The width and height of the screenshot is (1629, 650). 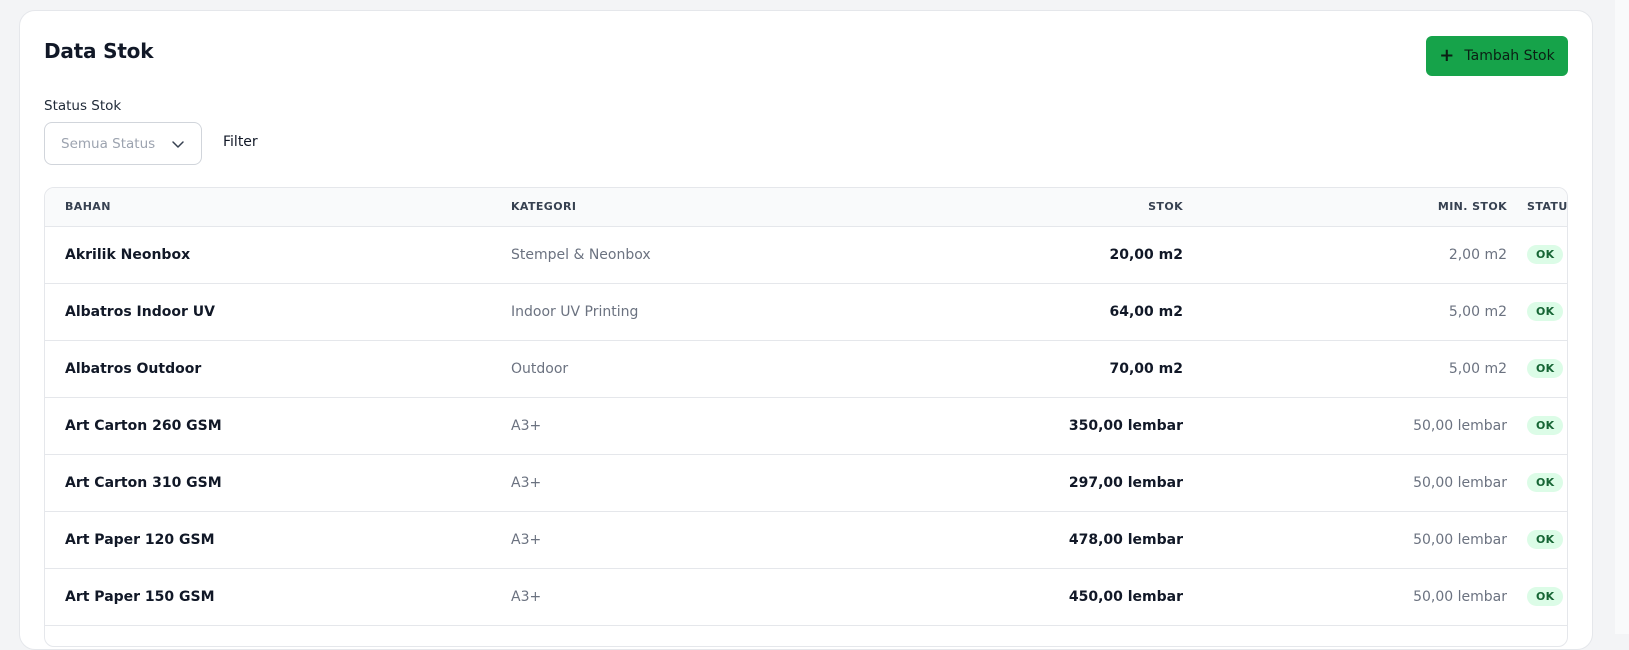 What do you see at coordinates (268, 426) in the screenshot?
I see `cell-bahan: Art Carton 260 GSM` at bounding box center [268, 426].